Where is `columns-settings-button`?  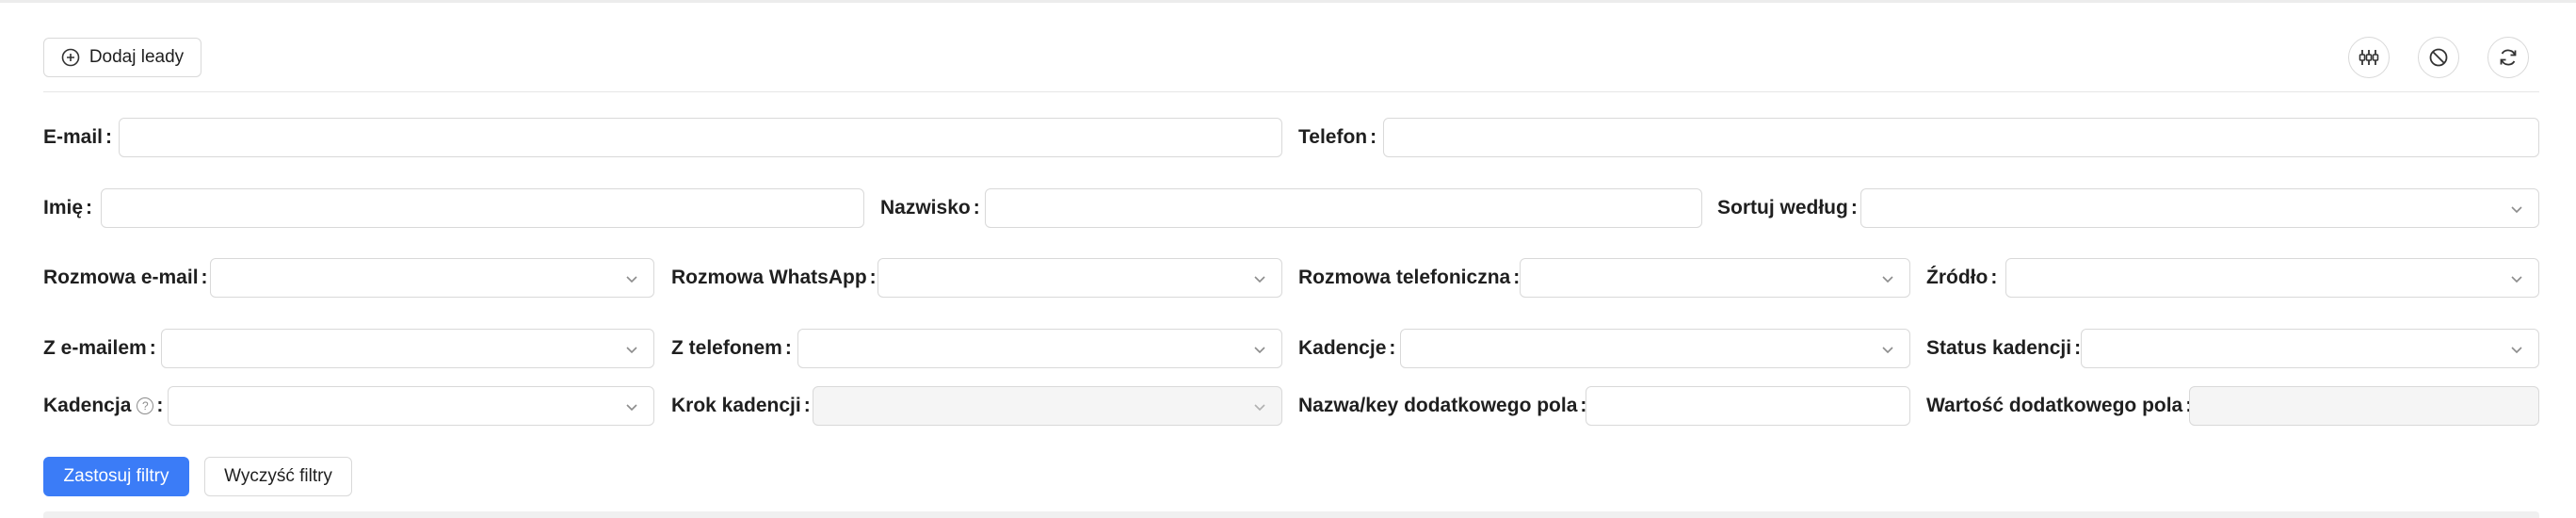 columns-settings-button is located at coordinates (2369, 58).